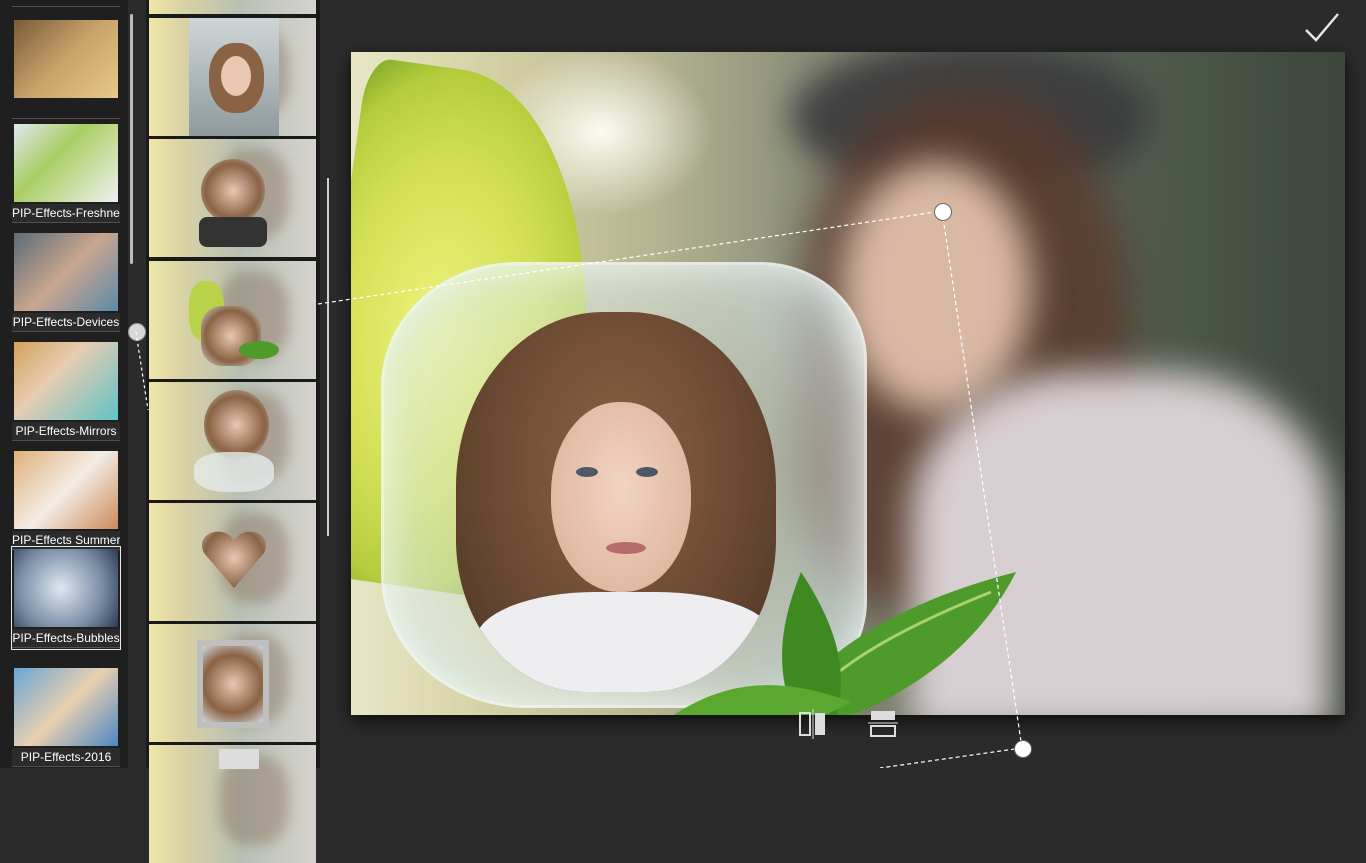 The width and height of the screenshot is (1366, 863). What do you see at coordinates (232, 77) in the screenshot?
I see `frame-thumbnail-ice-shard` at bounding box center [232, 77].